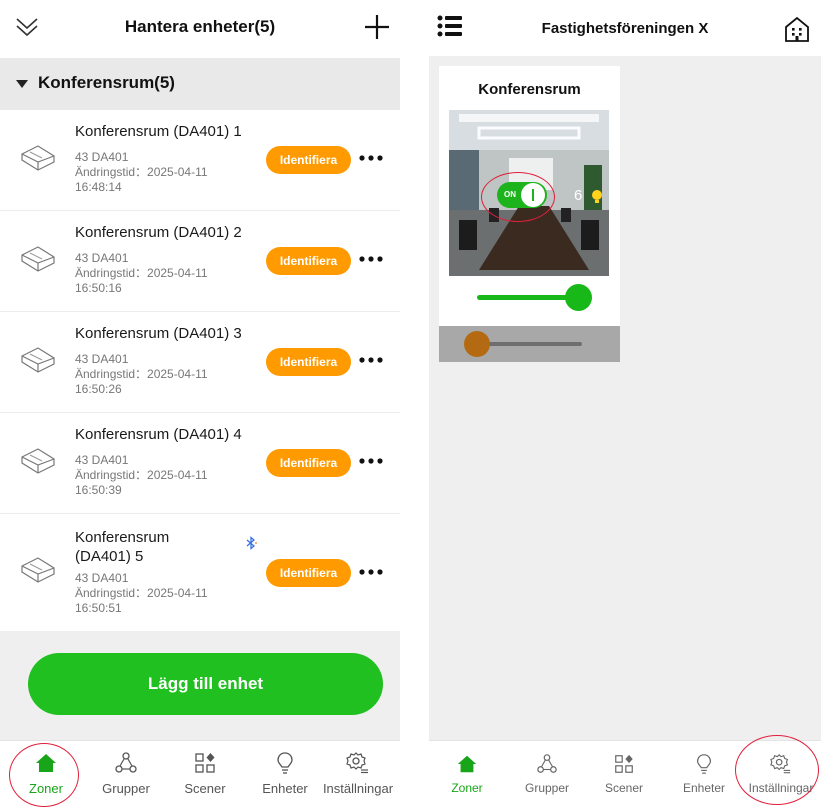  What do you see at coordinates (529, 214) in the screenshot?
I see `zone-card: Konferensrum ON 6` at bounding box center [529, 214].